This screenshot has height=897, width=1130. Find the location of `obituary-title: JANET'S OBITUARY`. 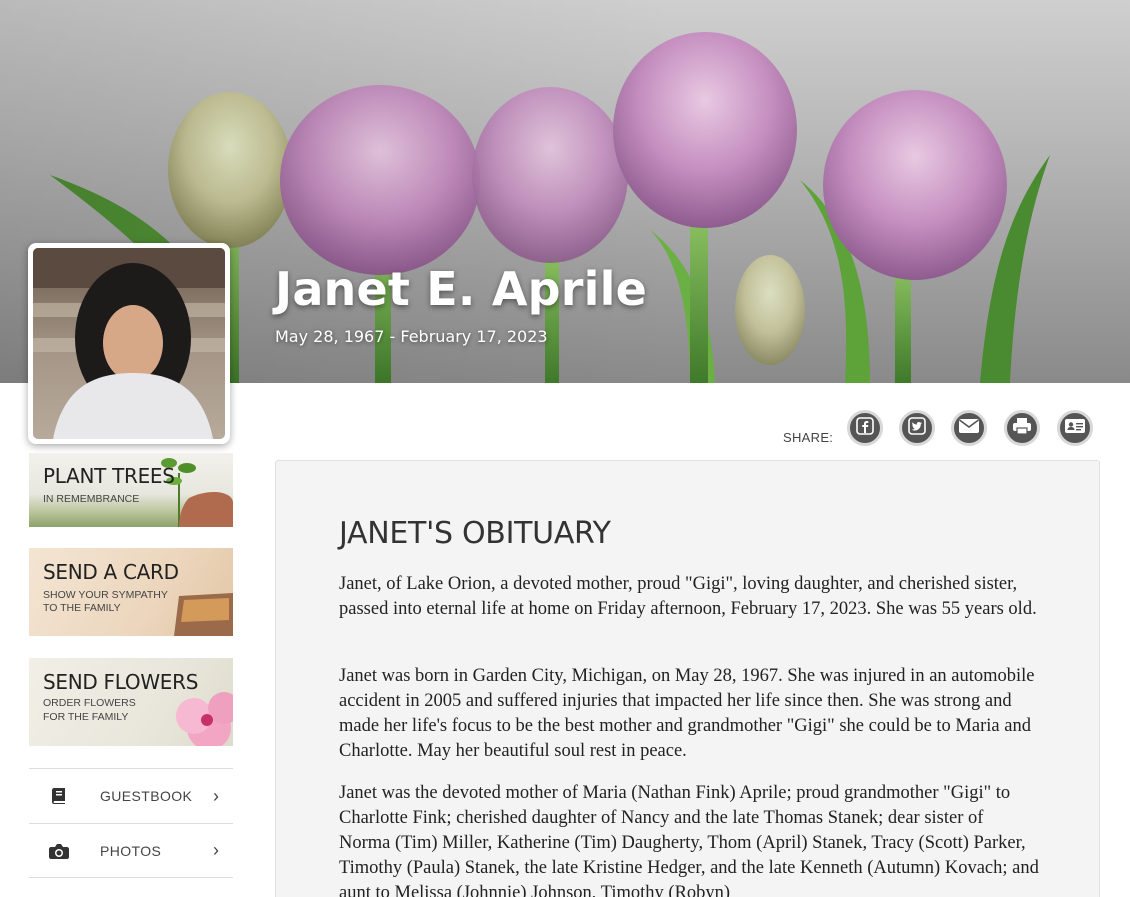

obituary-title: JANET'S OBITUARY is located at coordinates (475, 533).